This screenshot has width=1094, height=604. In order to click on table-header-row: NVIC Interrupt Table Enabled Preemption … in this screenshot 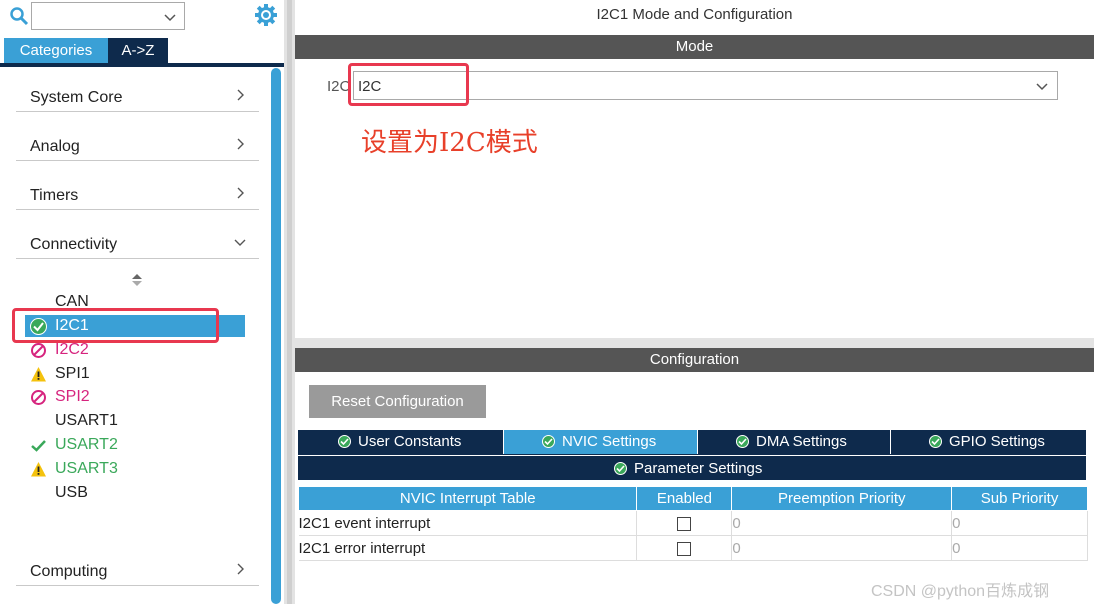, I will do `click(692, 498)`.